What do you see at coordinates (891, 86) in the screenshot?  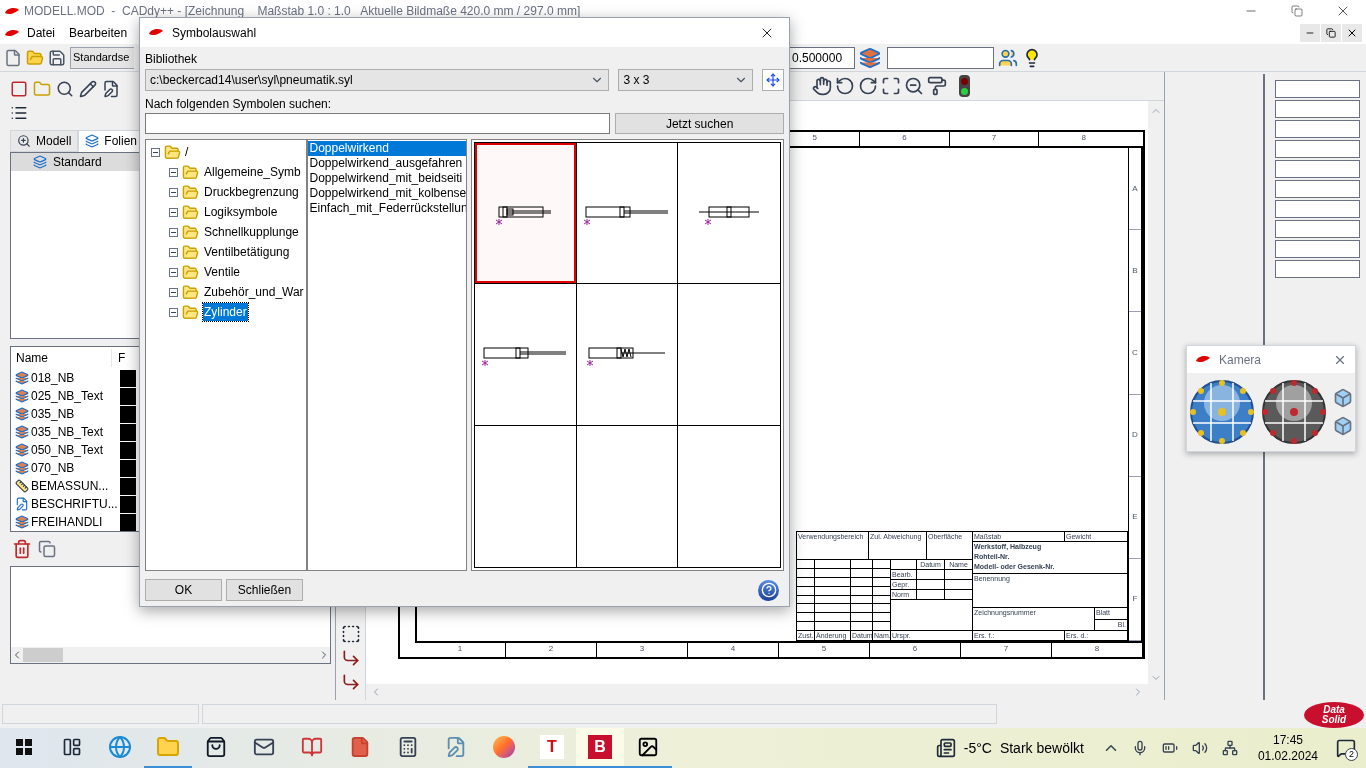 I see `zoom-extents-icon` at bounding box center [891, 86].